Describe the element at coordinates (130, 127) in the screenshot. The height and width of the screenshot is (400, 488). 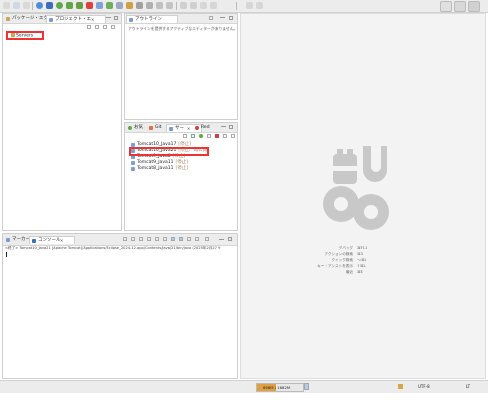
I see `favorites-icon` at that location.